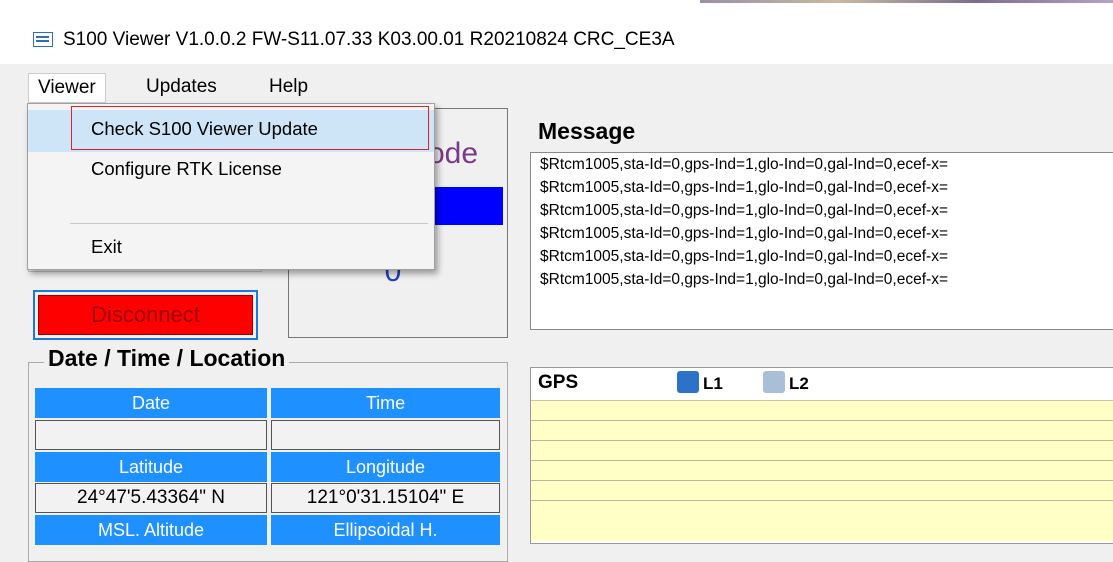  Describe the element at coordinates (587, 131) in the screenshot. I see `message-title: Message` at that location.